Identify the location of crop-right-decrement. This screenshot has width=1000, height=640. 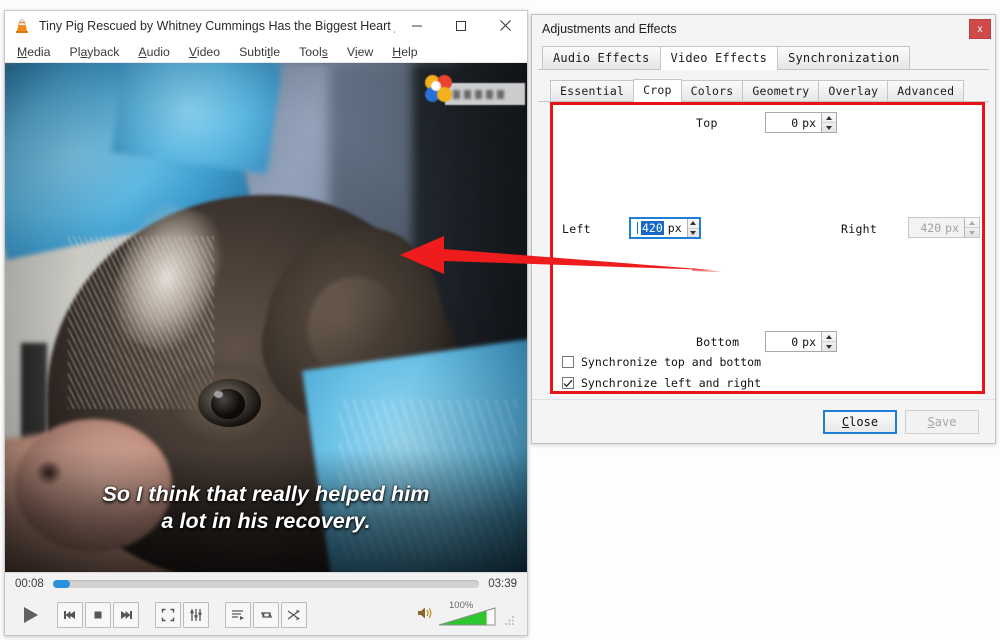
(972, 232).